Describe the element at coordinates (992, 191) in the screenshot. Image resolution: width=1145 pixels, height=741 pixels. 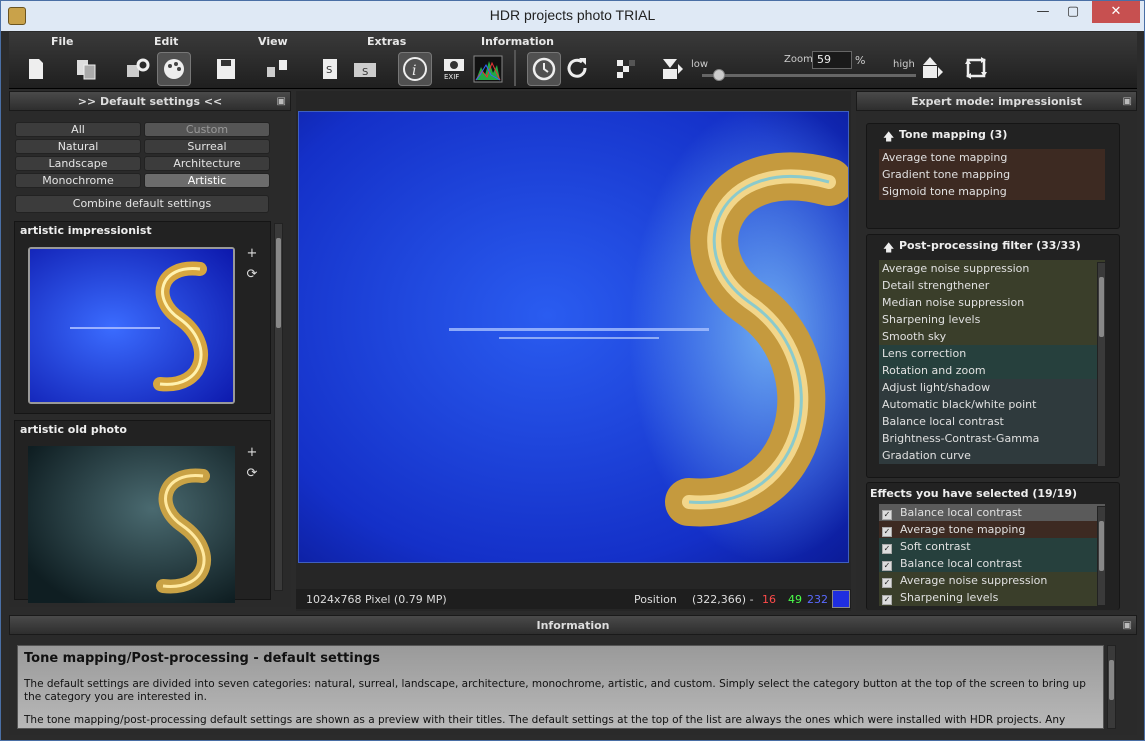
I see `tone-mapping-item: Sigmoid tone mapping` at that location.